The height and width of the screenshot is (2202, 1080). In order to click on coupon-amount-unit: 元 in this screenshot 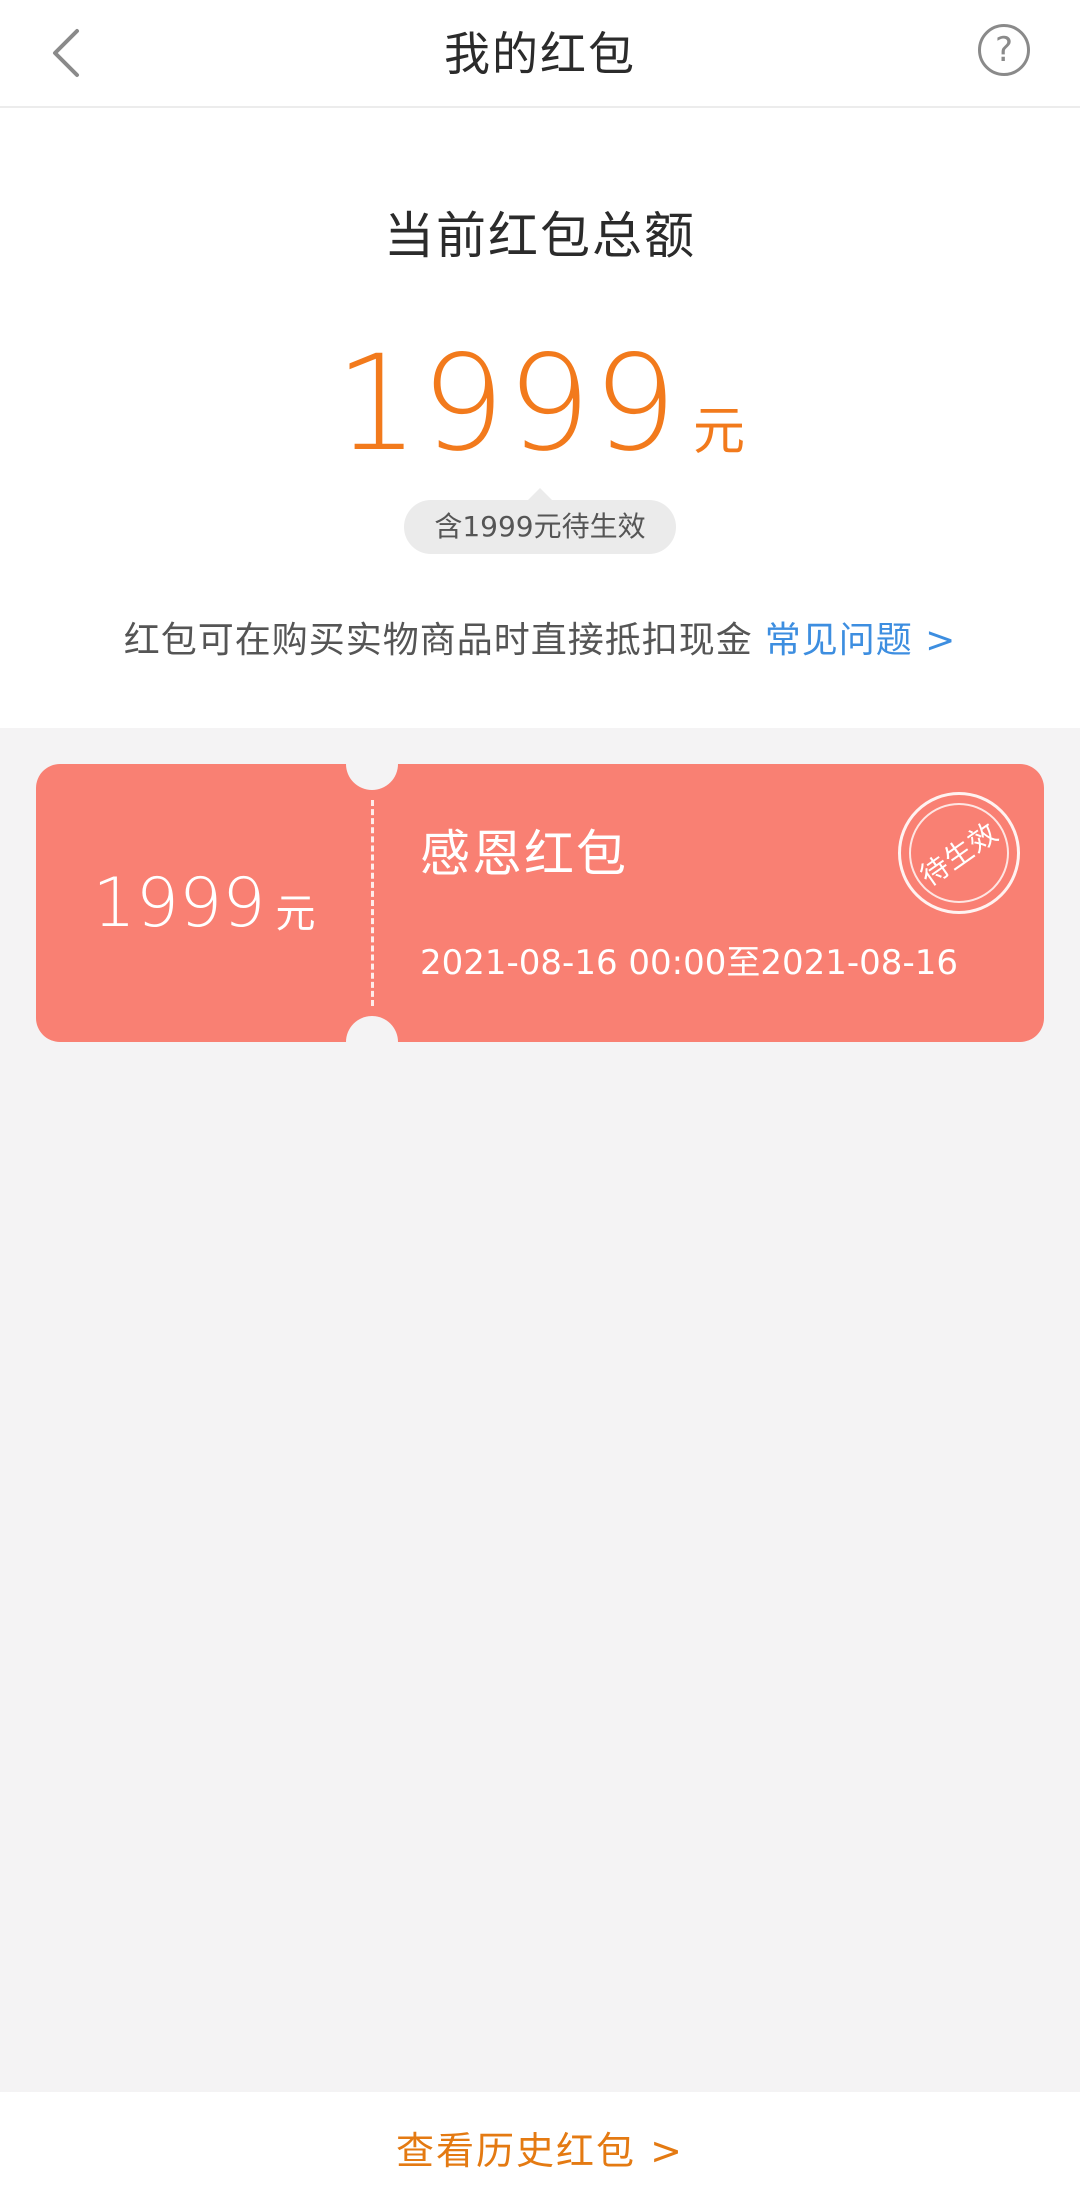, I will do `click(295, 914)`.